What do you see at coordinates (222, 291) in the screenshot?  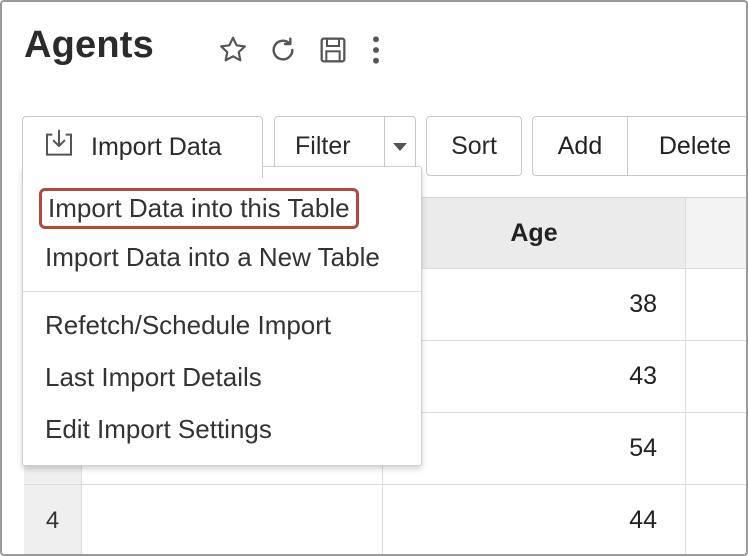 I see `menu-divider` at bounding box center [222, 291].